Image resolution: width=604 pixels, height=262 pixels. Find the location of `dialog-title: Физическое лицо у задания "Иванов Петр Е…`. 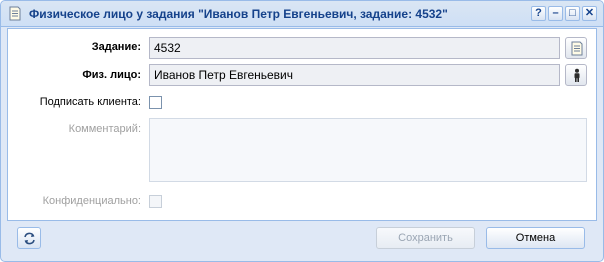

dialog-title: Физическое лицо у задания "Иванов Петр Е… is located at coordinates (238, 14).